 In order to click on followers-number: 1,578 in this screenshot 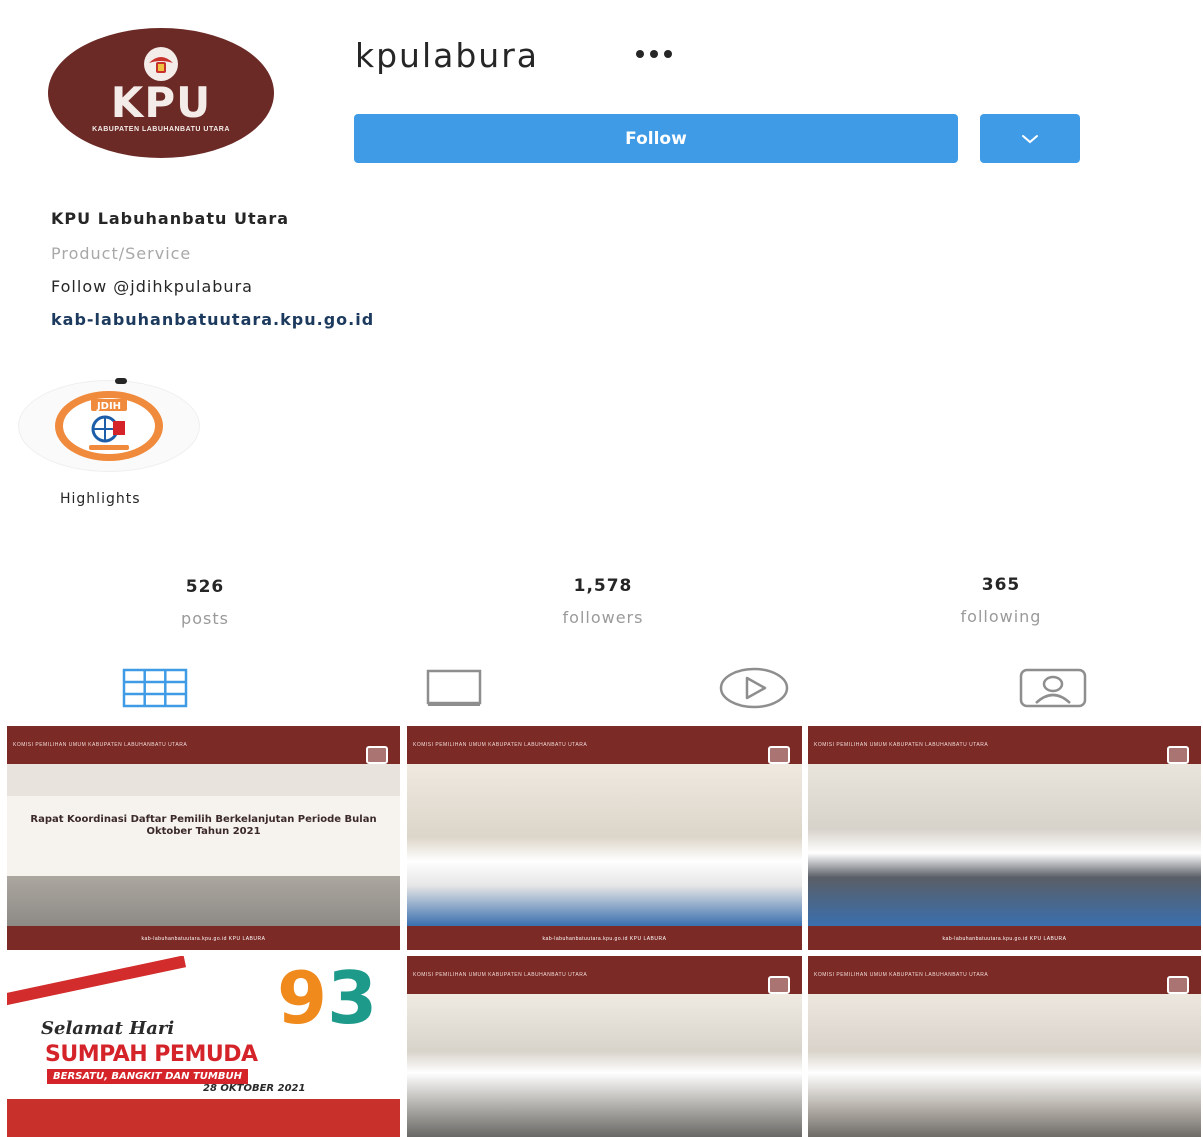, I will do `click(603, 586)`.